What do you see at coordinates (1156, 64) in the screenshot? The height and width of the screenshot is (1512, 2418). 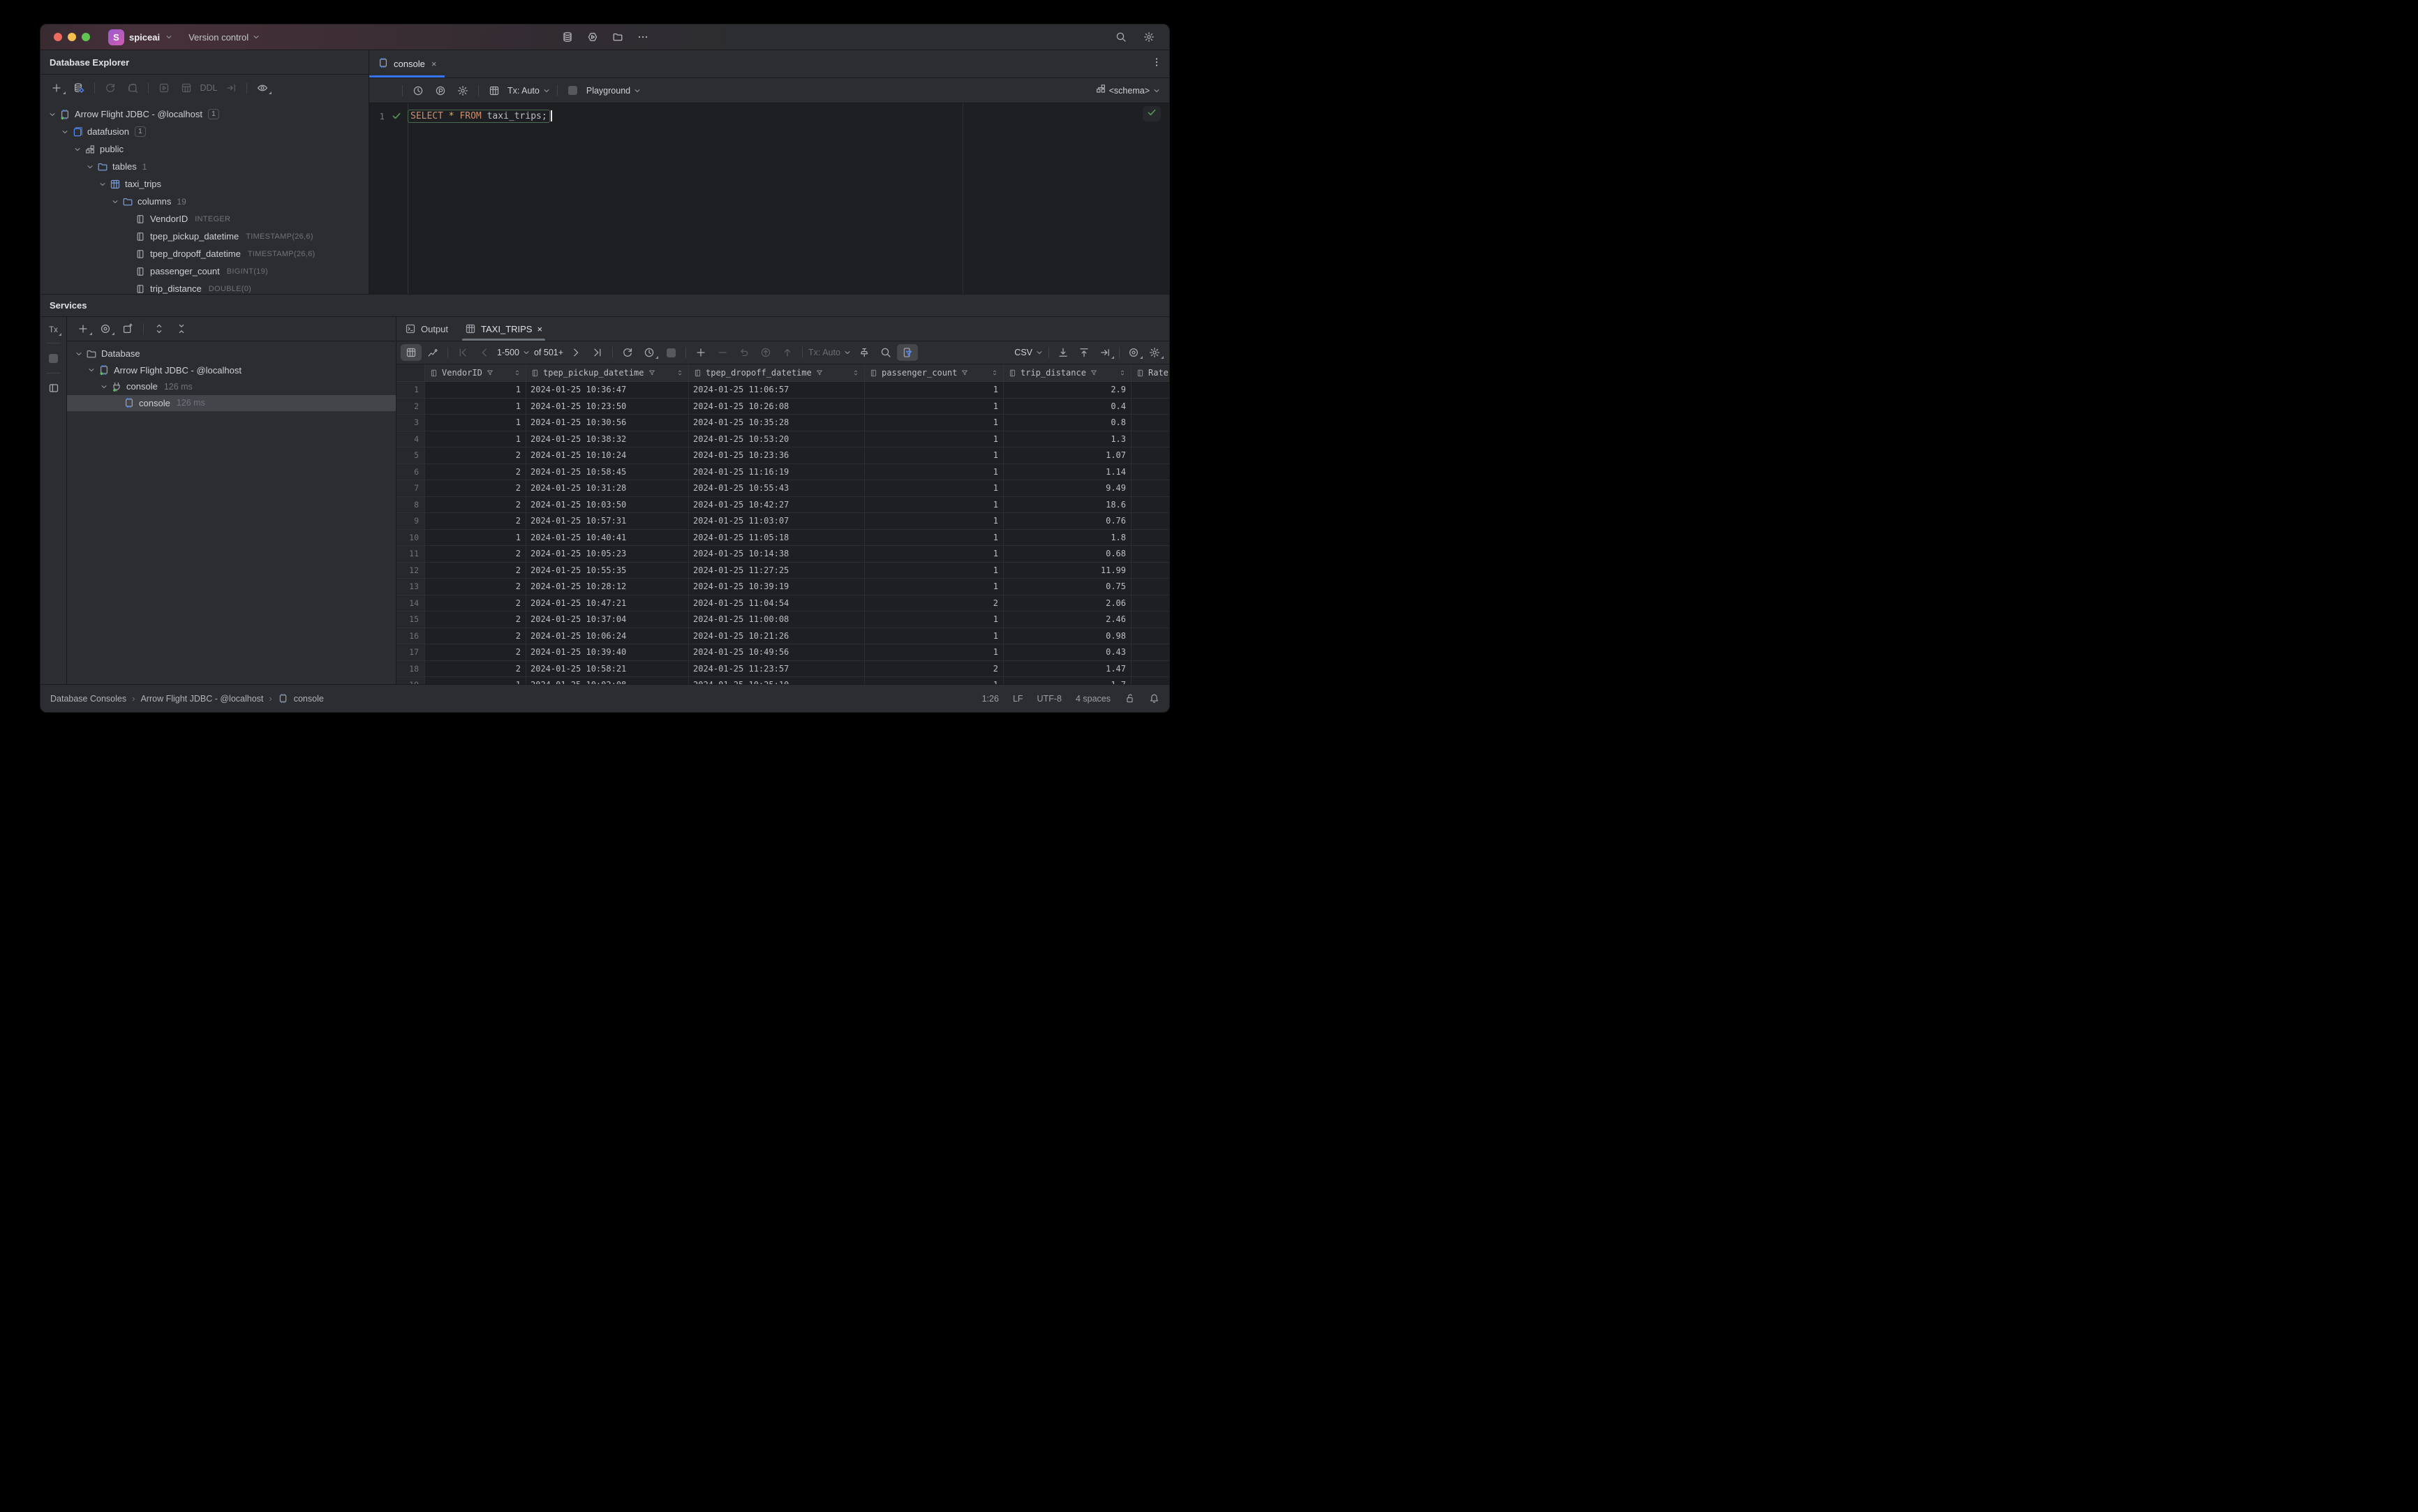 I see `editor-more-menu-button` at bounding box center [1156, 64].